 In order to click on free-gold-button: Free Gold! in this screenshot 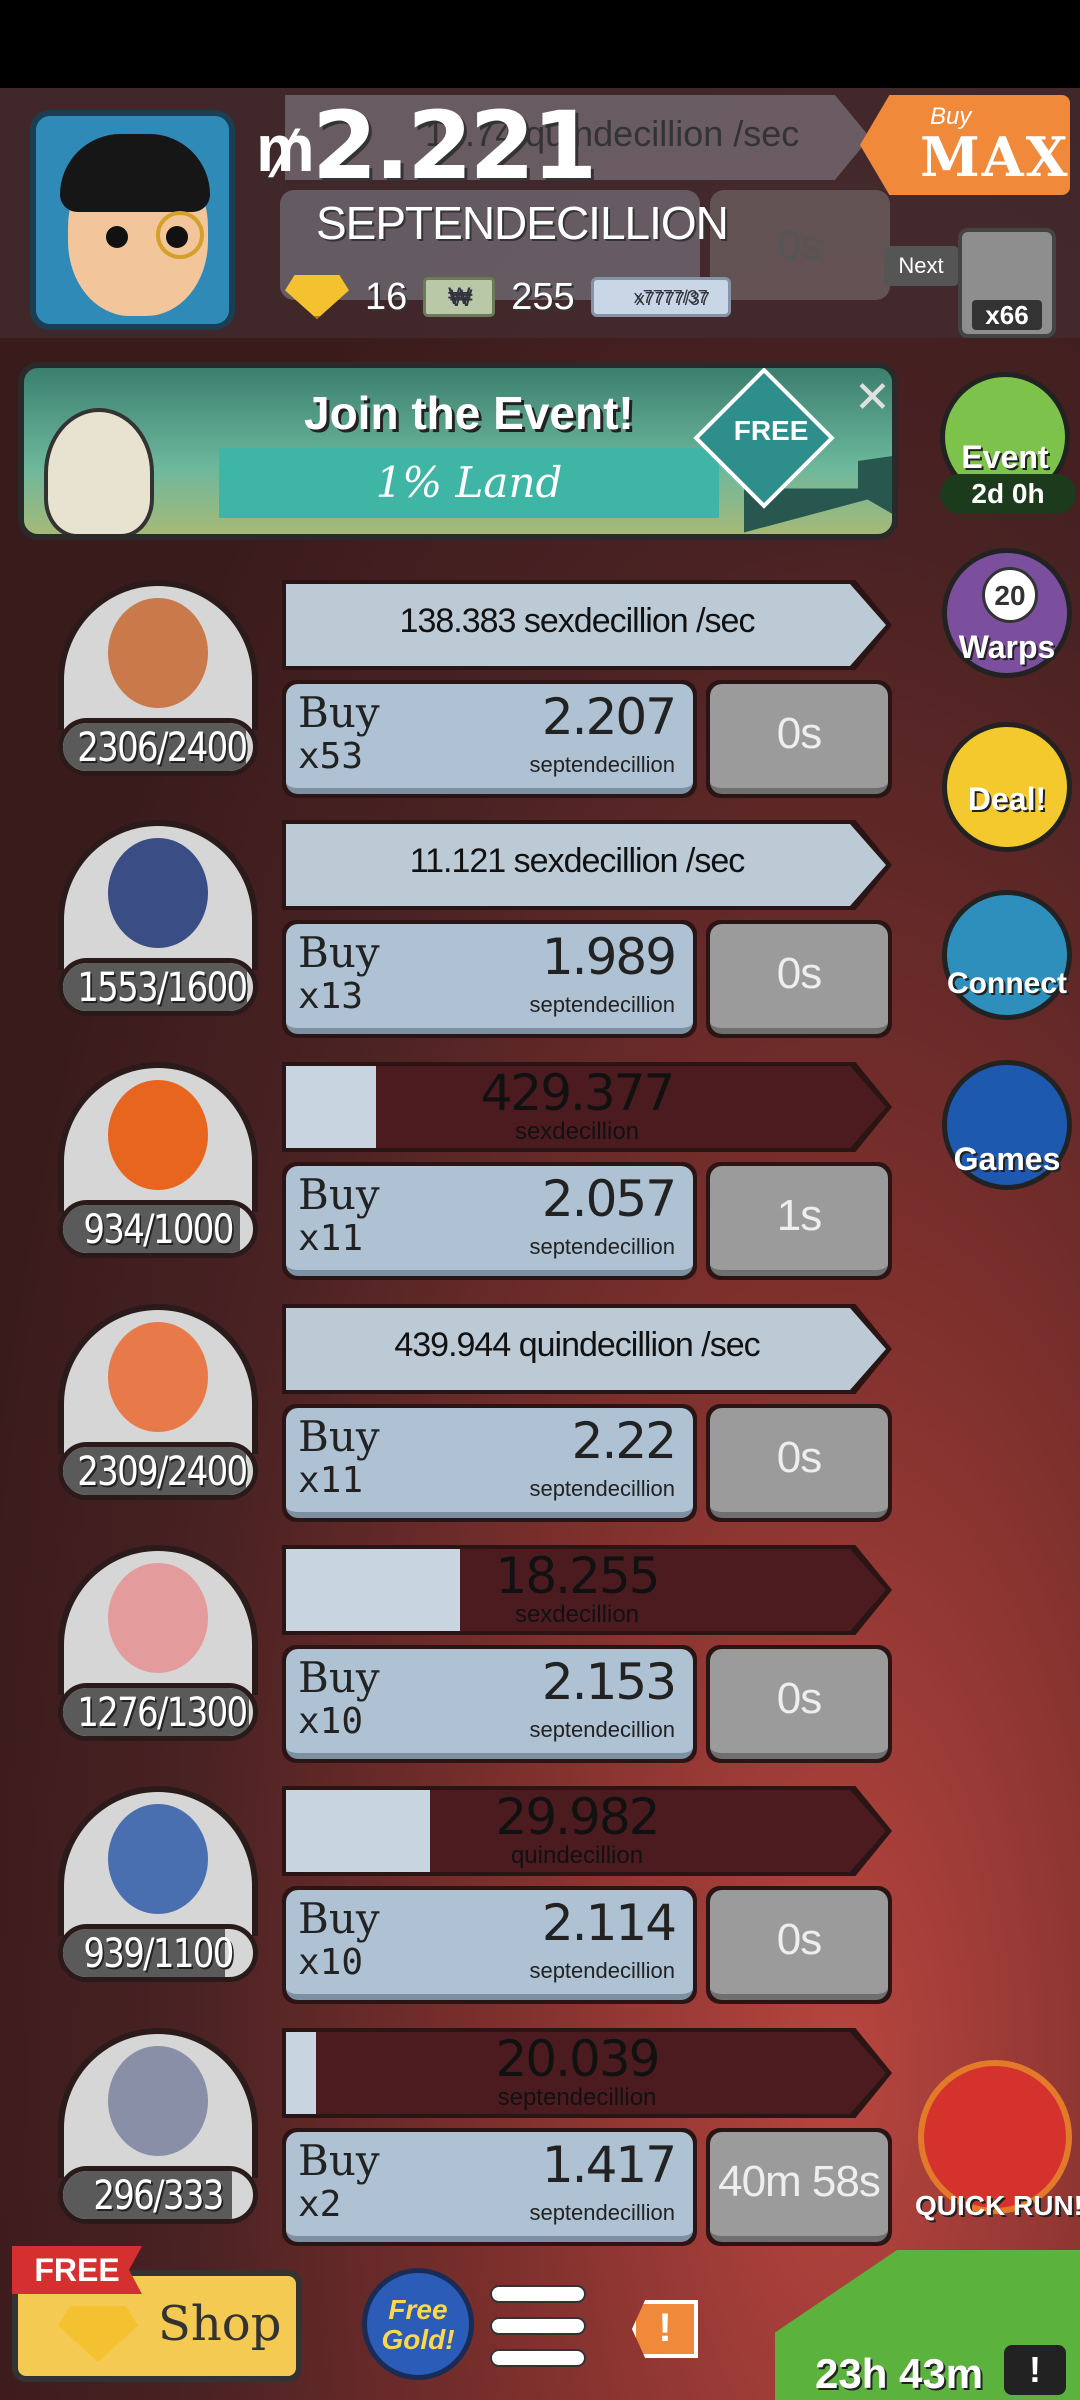, I will do `click(418, 2324)`.